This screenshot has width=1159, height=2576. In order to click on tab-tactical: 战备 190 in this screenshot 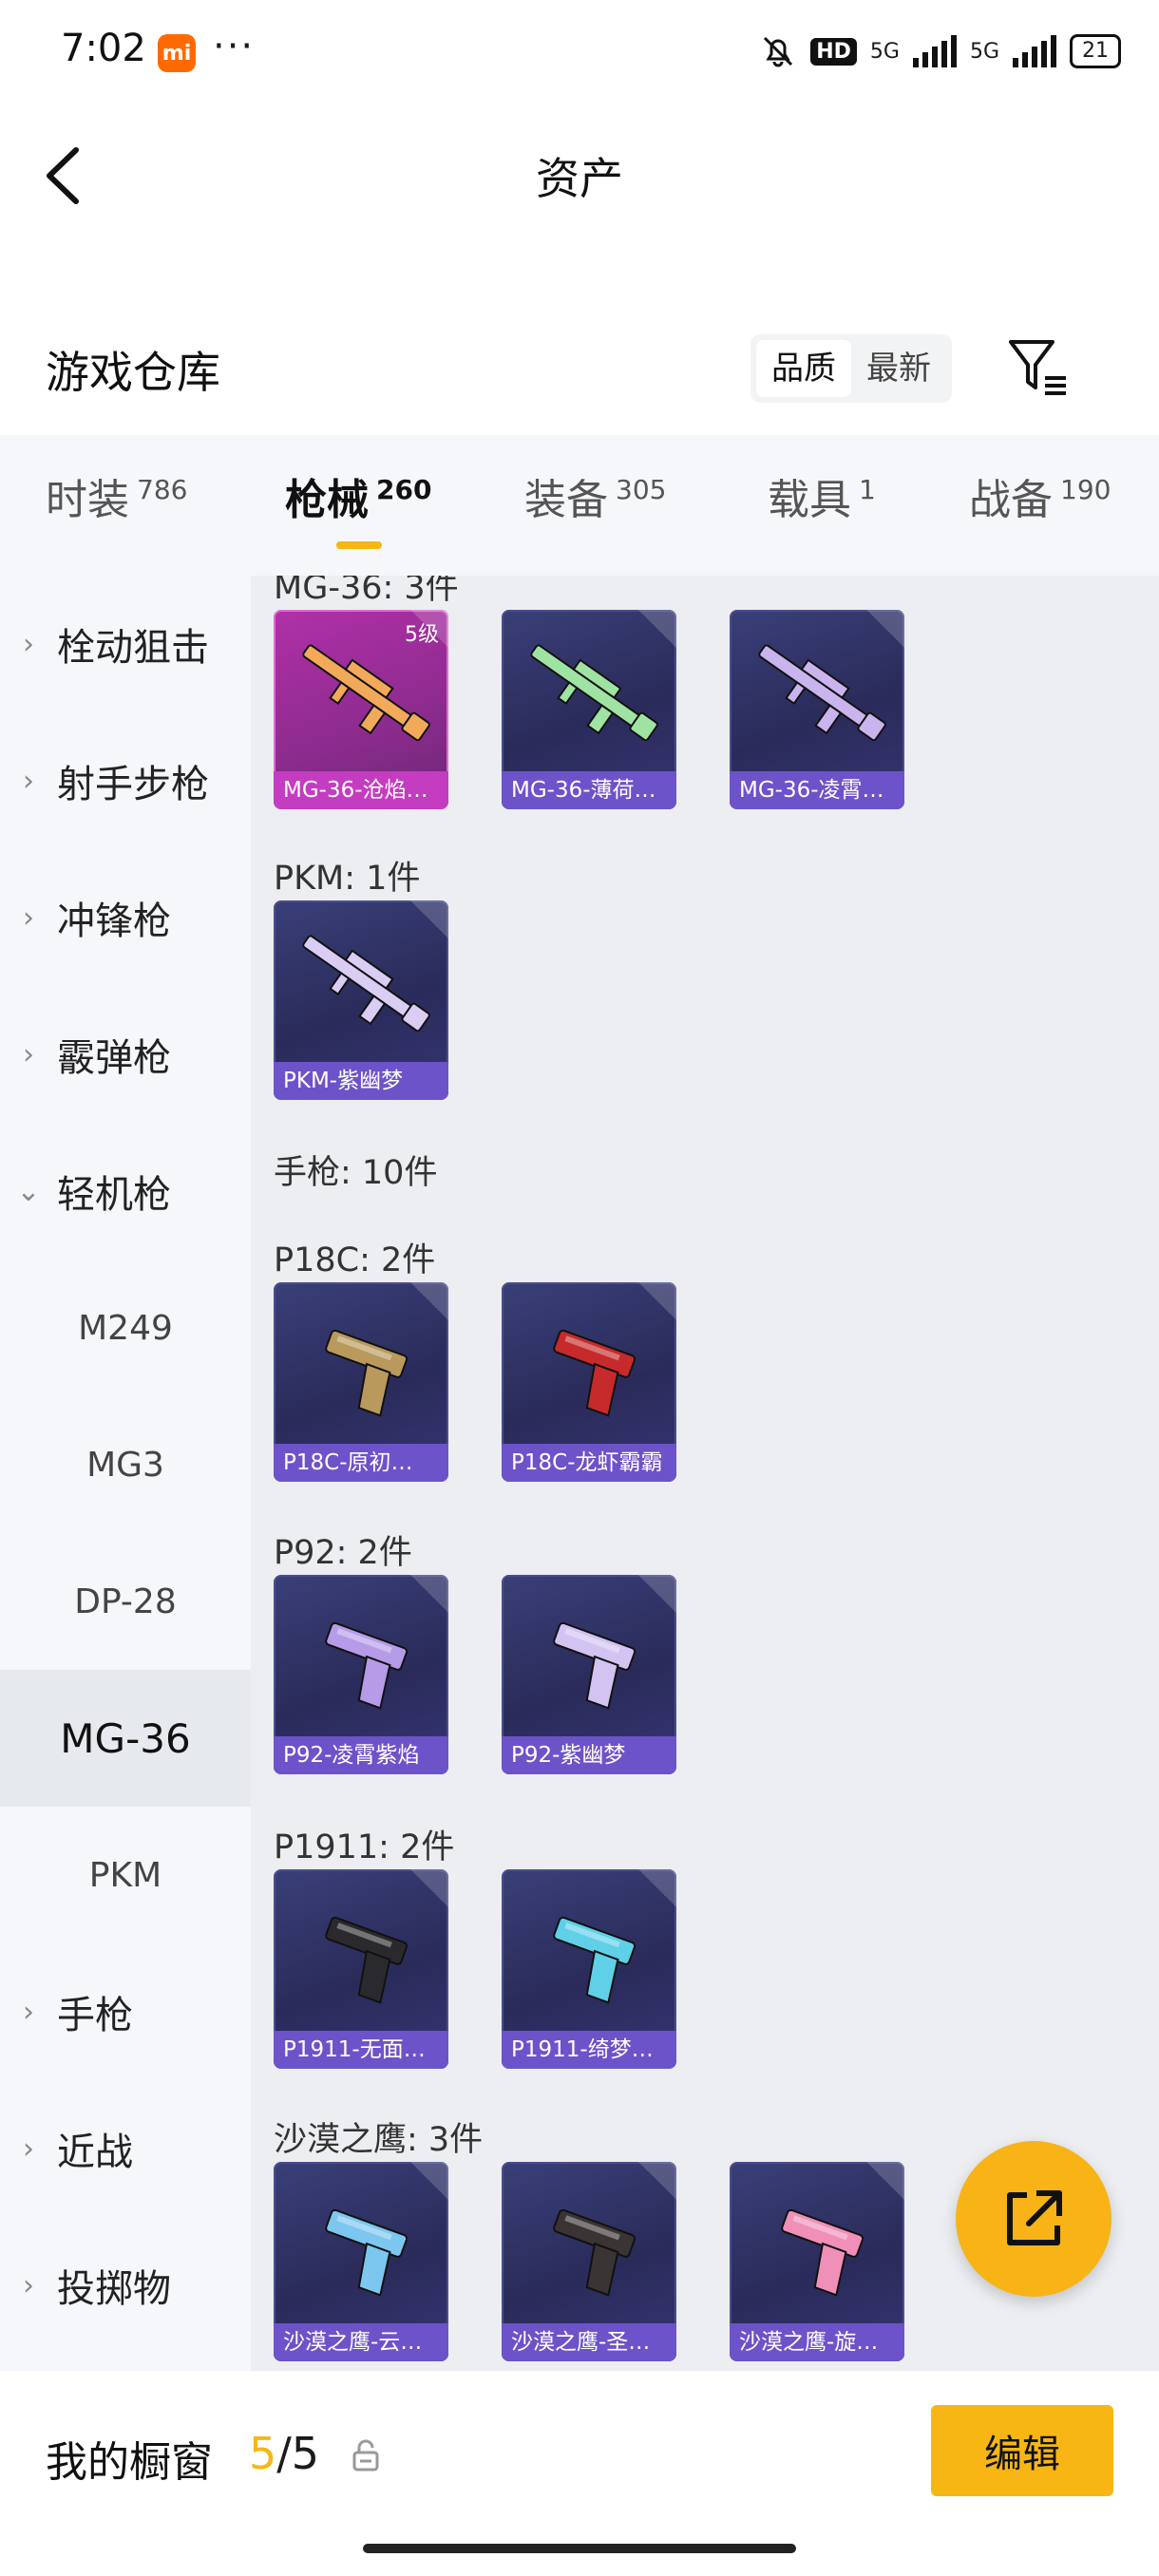, I will do `click(1040, 495)`.